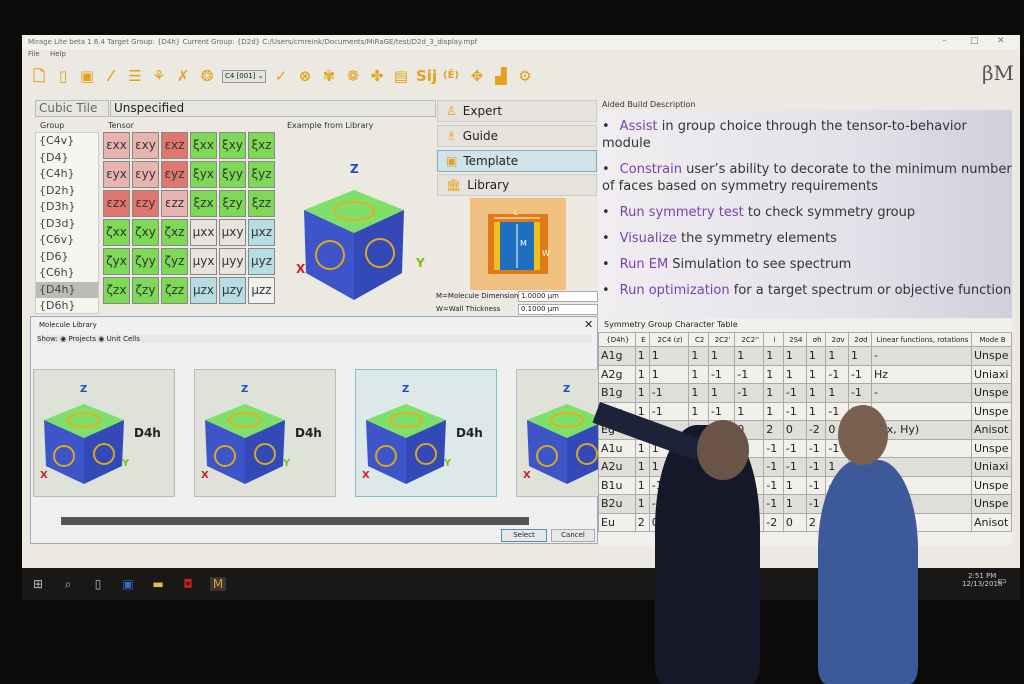 The width and height of the screenshot is (1024, 684). What do you see at coordinates (203, 232) in the screenshot?
I see `tensor-cell: μxx` at bounding box center [203, 232].